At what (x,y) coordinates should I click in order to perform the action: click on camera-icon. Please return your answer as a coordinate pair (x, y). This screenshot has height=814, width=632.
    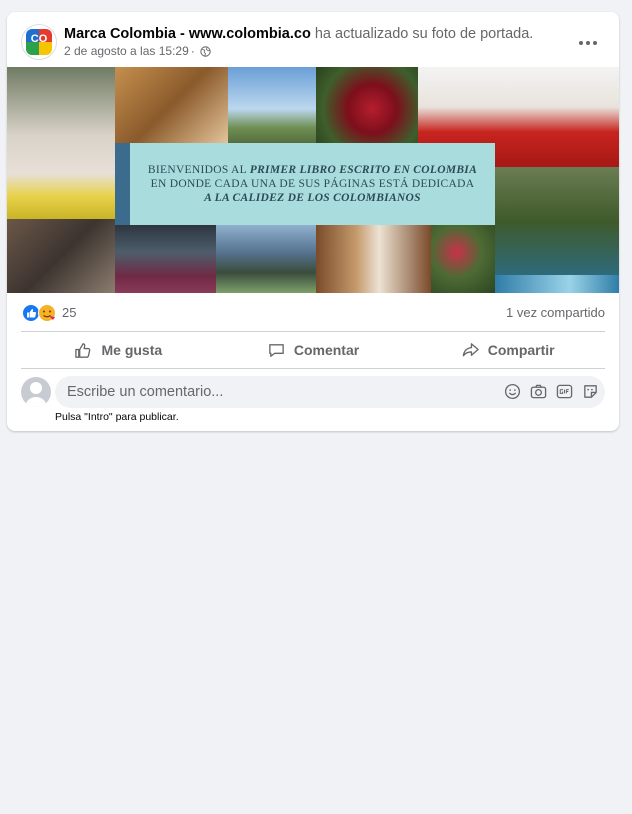
    Looking at the image, I should click on (538, 391).